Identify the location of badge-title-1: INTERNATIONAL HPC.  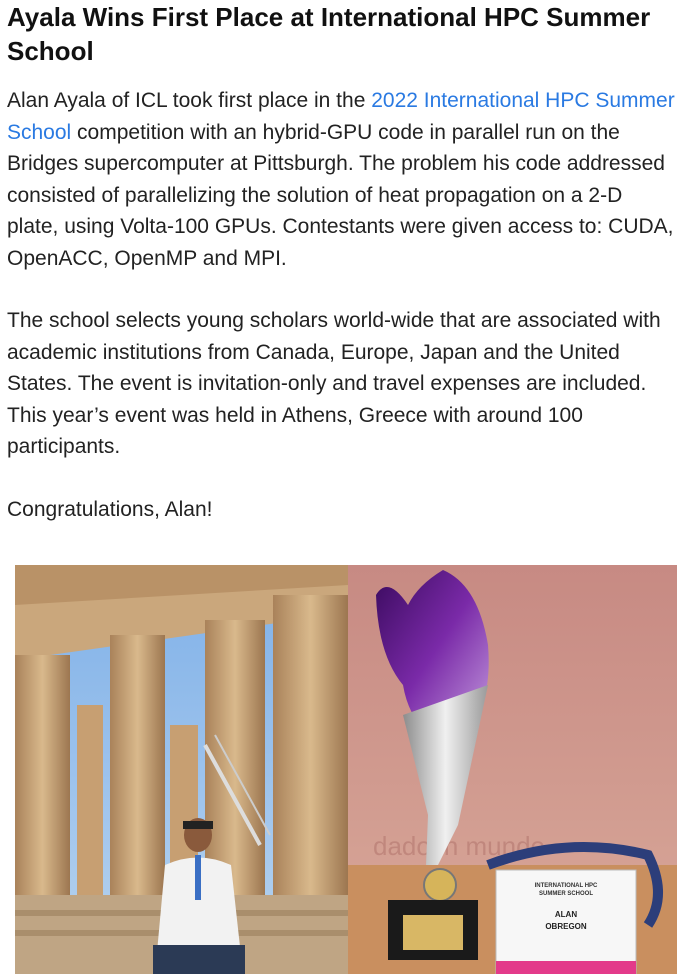
(566, 886).